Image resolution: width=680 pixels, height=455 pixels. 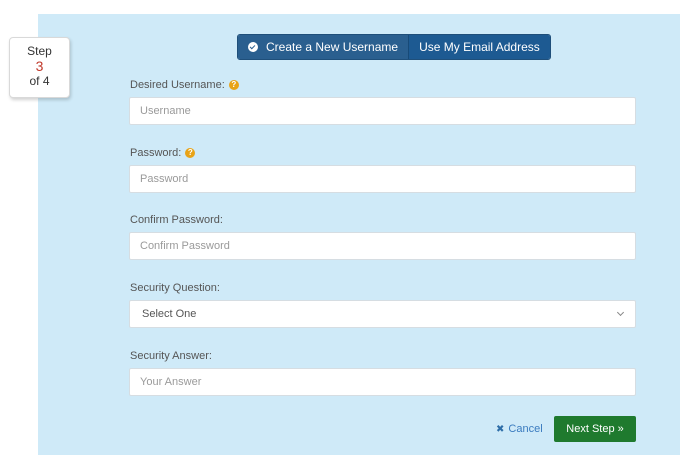 I want to click on password-label-text: Password:, so click(x=156, y=153).